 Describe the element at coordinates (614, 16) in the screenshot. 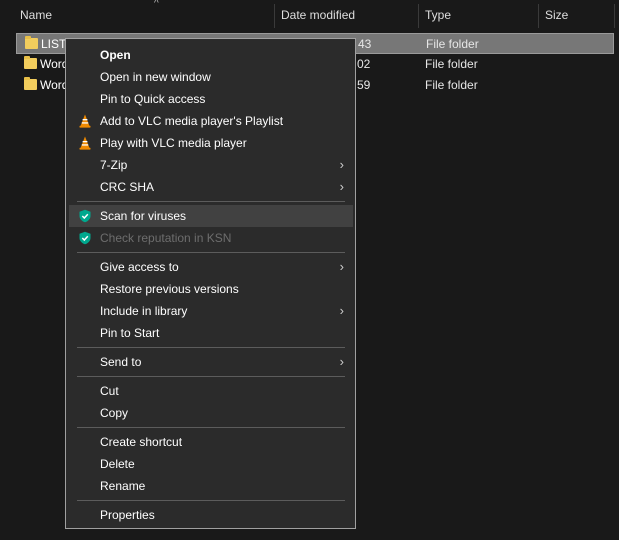

I see `column-divider` at that location.